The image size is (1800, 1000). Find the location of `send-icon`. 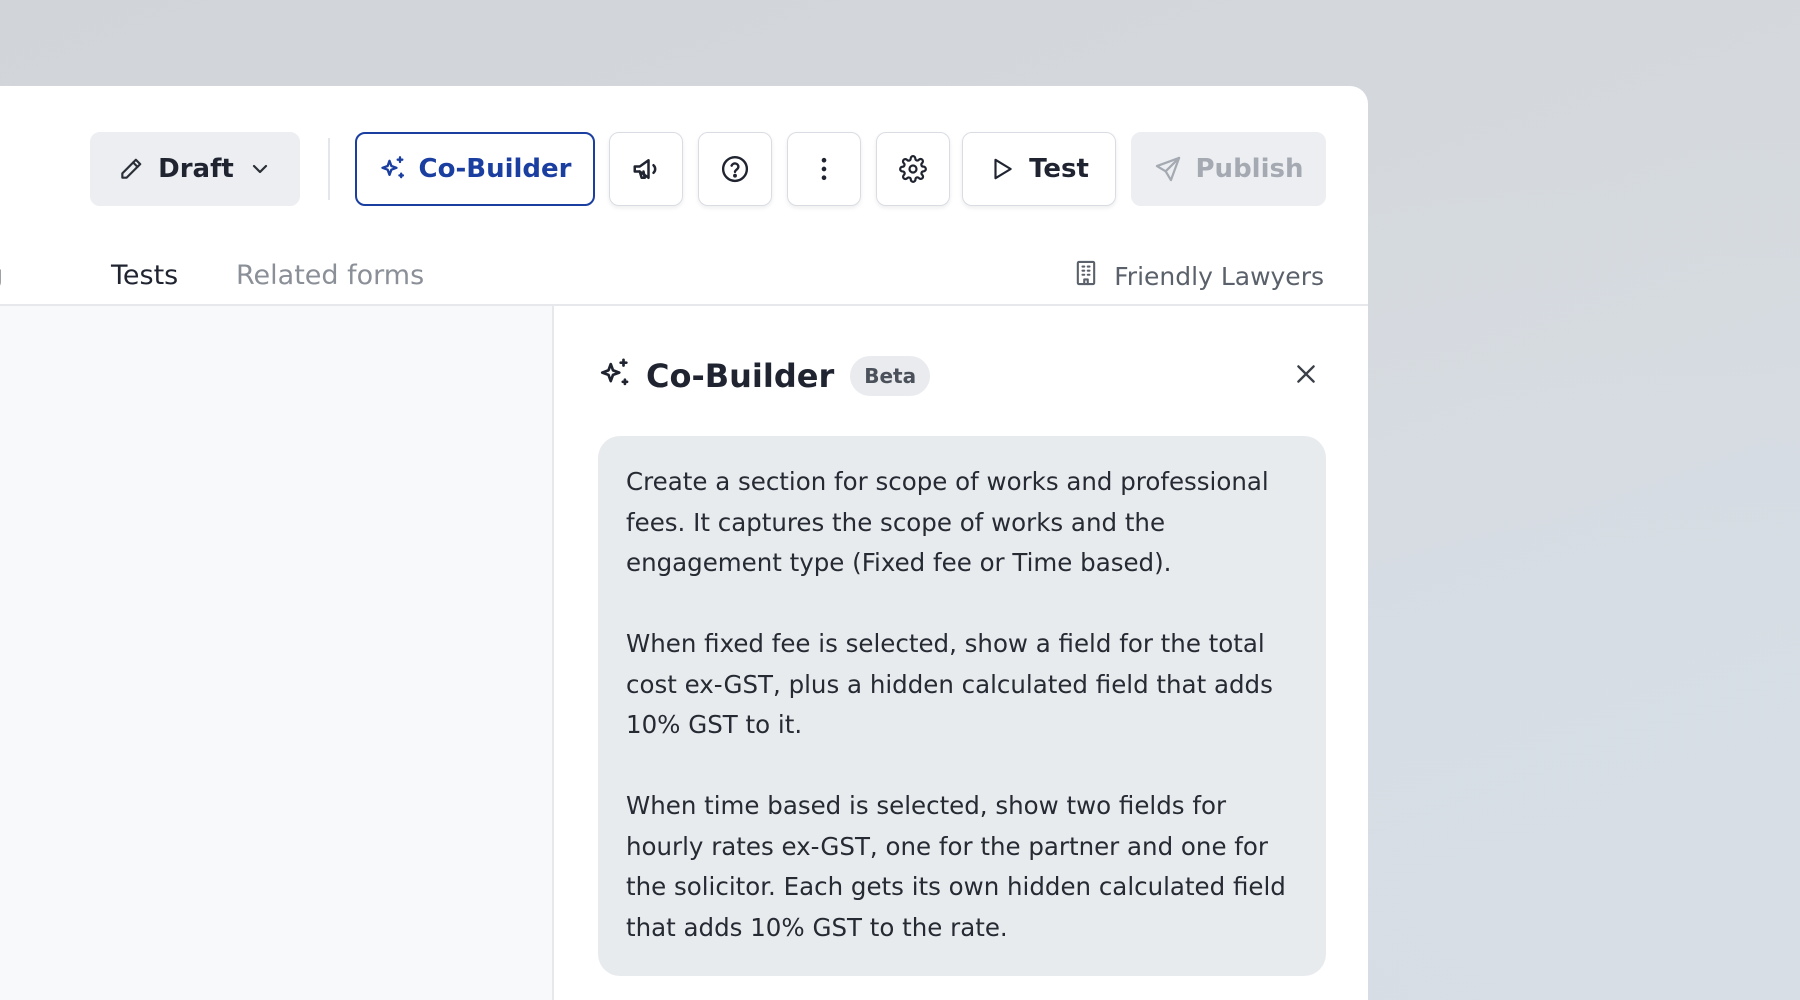

send-icon is located at coordinates (1168, 169).